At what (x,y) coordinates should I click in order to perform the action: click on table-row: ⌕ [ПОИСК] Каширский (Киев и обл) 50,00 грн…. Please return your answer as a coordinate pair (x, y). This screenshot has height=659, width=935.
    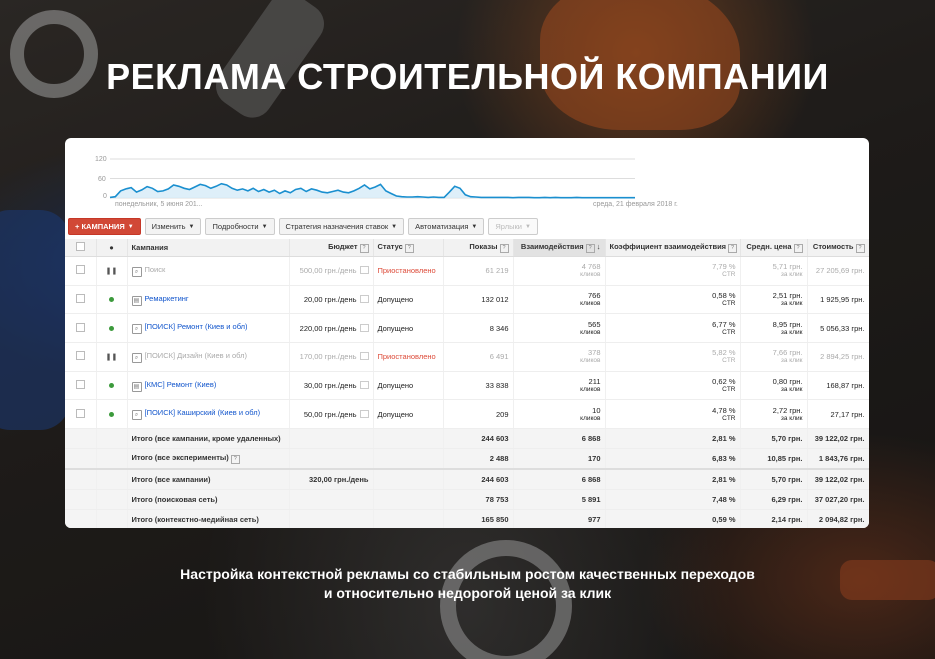
    Looking at the image, I should click on (467, 414).